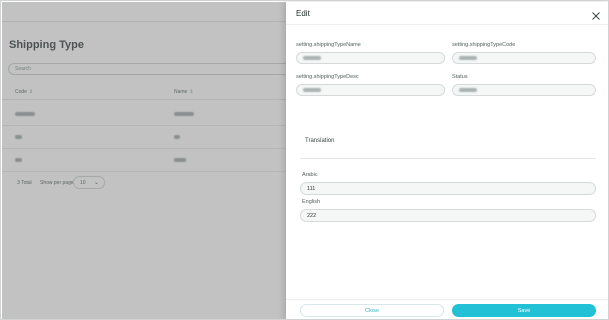 The width and height of the screenshot is (609, 320). I want to click on shipping-type-name-label: setting.shippingTypeName, so click(328, 45).